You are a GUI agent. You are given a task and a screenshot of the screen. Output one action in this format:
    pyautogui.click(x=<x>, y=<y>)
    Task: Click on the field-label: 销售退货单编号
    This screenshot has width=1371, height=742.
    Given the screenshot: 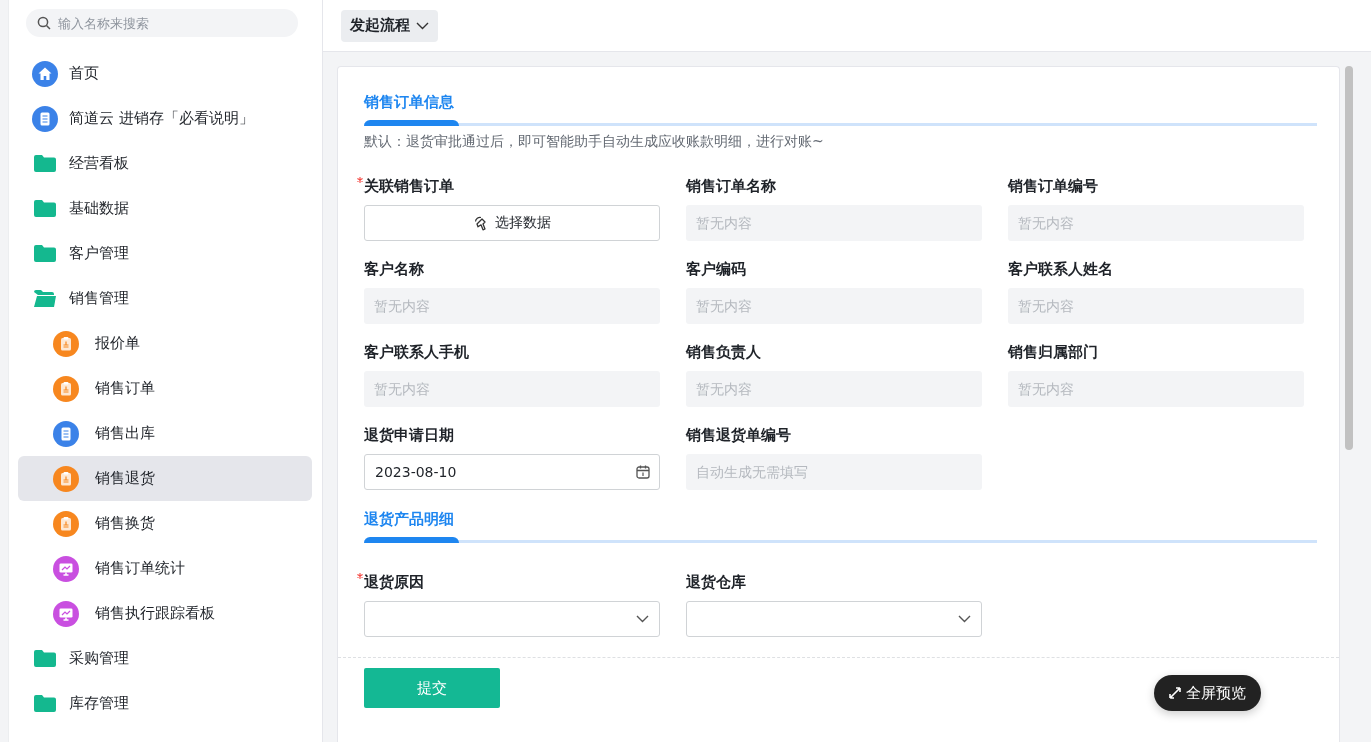 What is the action you would take?
    pyautogui.click(x=738, y=435)
    